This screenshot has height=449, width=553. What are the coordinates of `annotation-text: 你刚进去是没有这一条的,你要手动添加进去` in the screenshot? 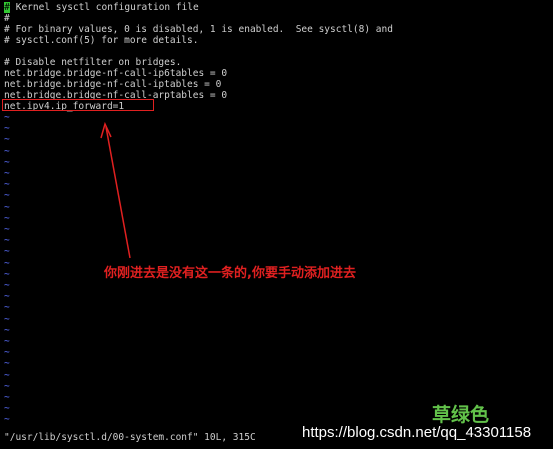 It's located at (230, 273).